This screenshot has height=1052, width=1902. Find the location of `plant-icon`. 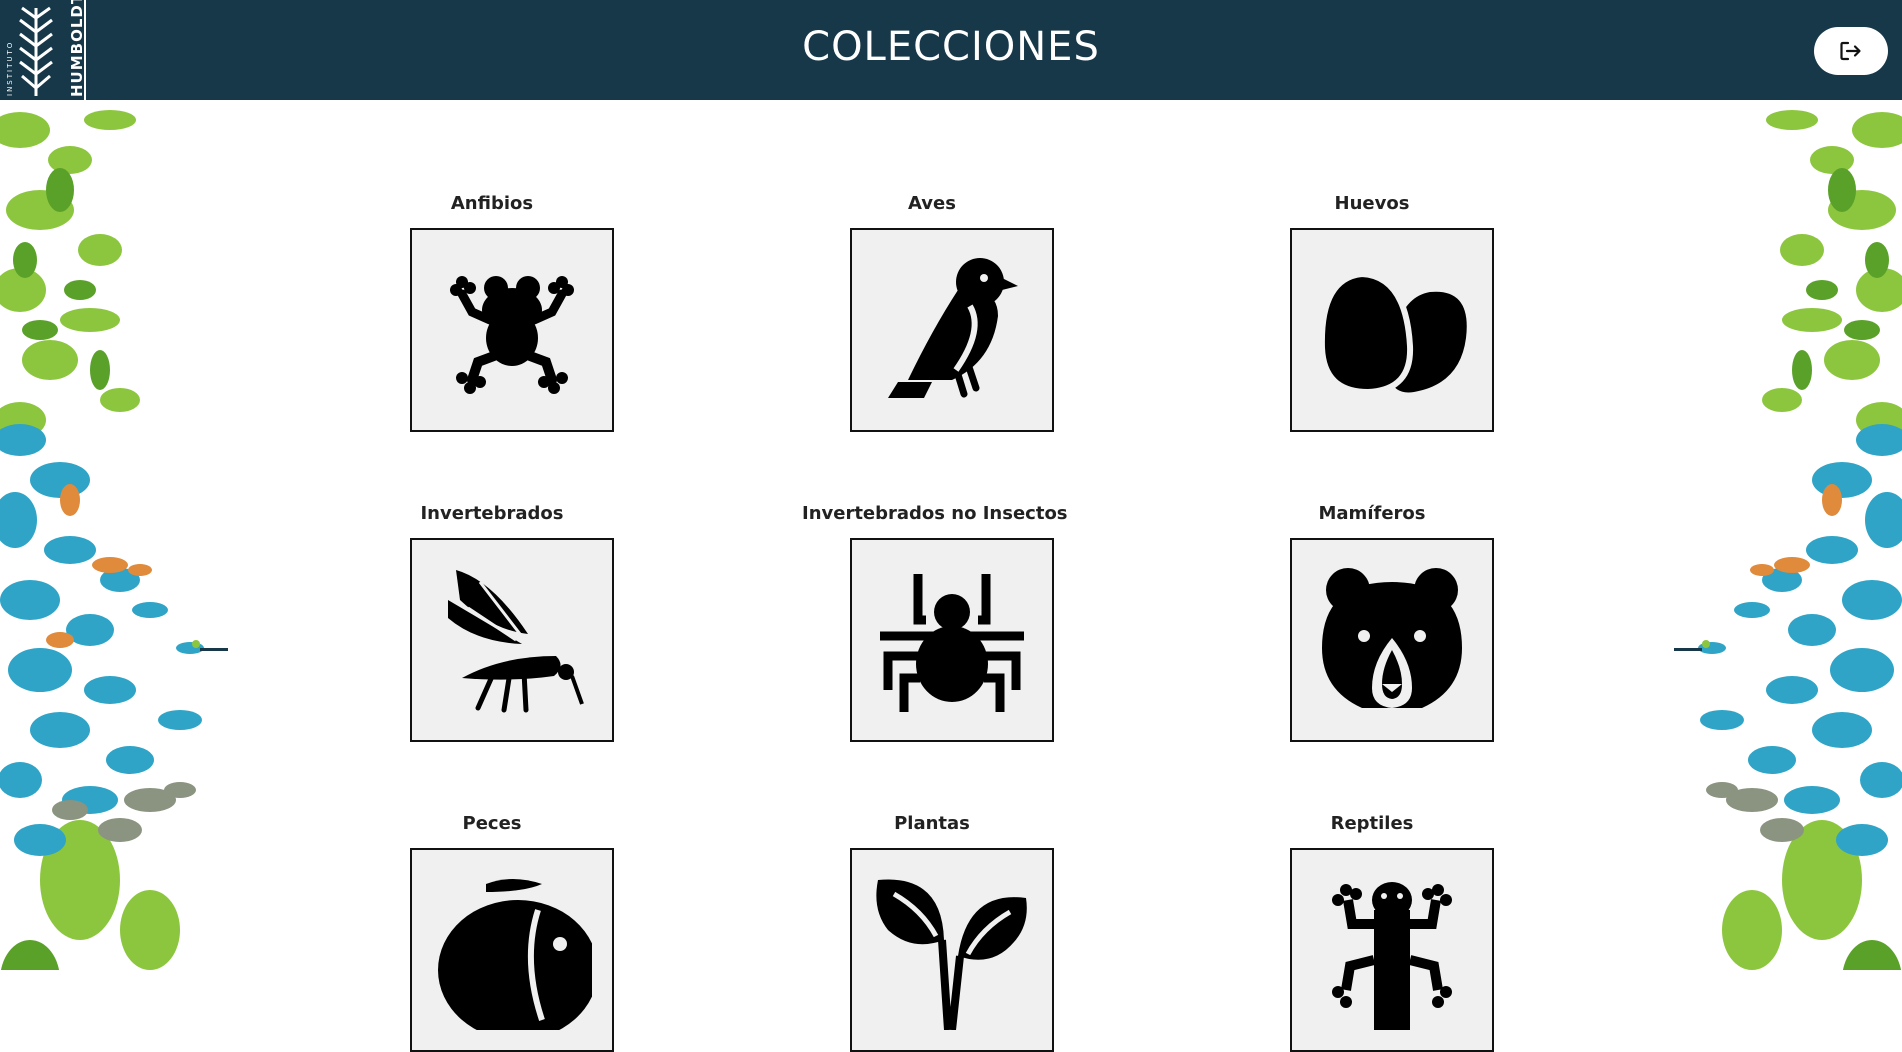

plant-icon is located at coordinates (951, 954).